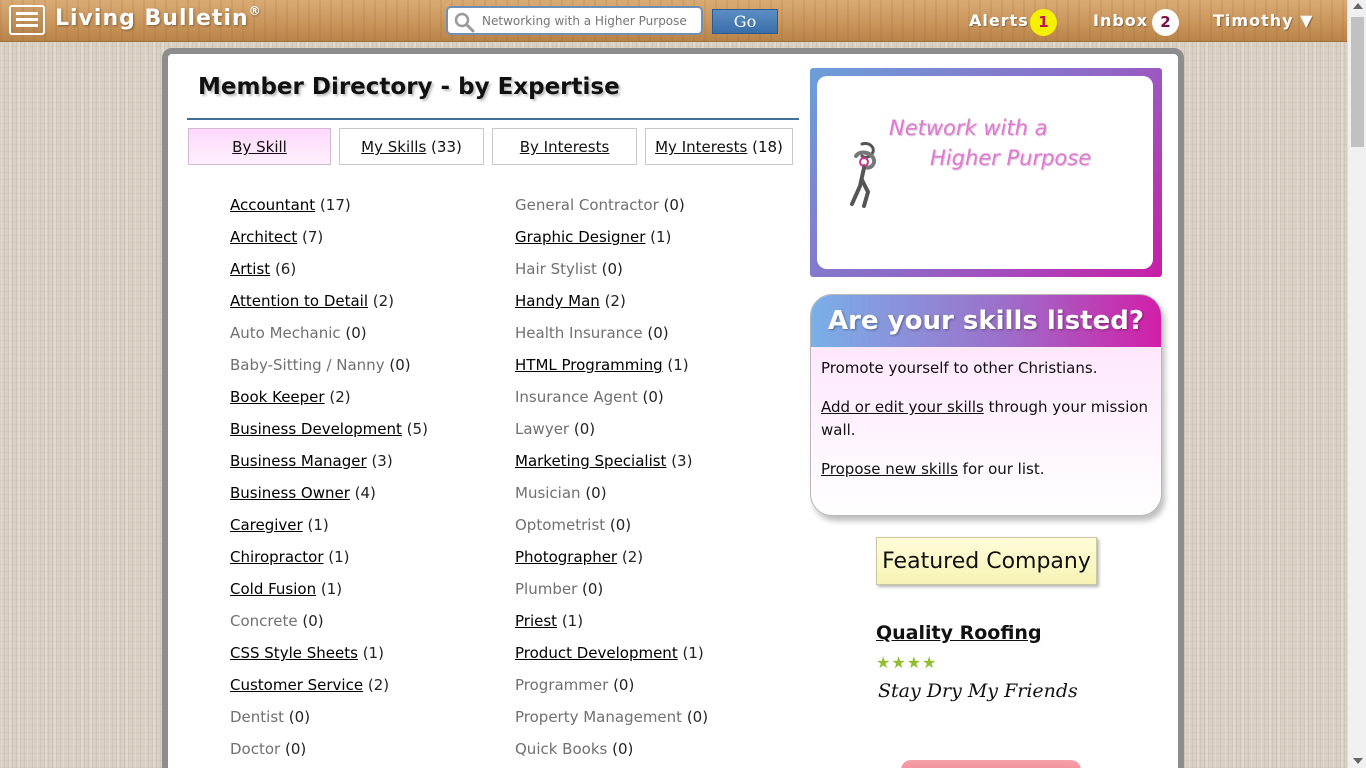  Describe the element at coordinates (679, 461) in the screenshot. I see `skill-member-count: (3)` at that location.